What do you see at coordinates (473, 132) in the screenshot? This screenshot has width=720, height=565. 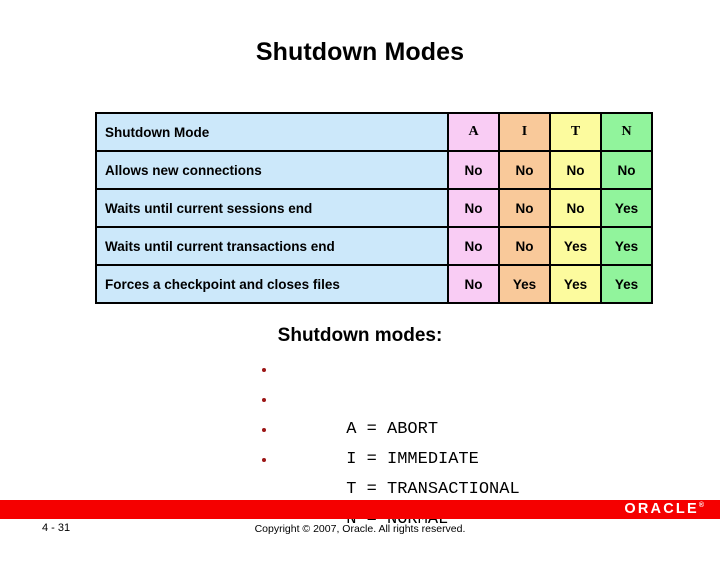 I see `table-header-col-a: A` at bounding box center [473, 132].